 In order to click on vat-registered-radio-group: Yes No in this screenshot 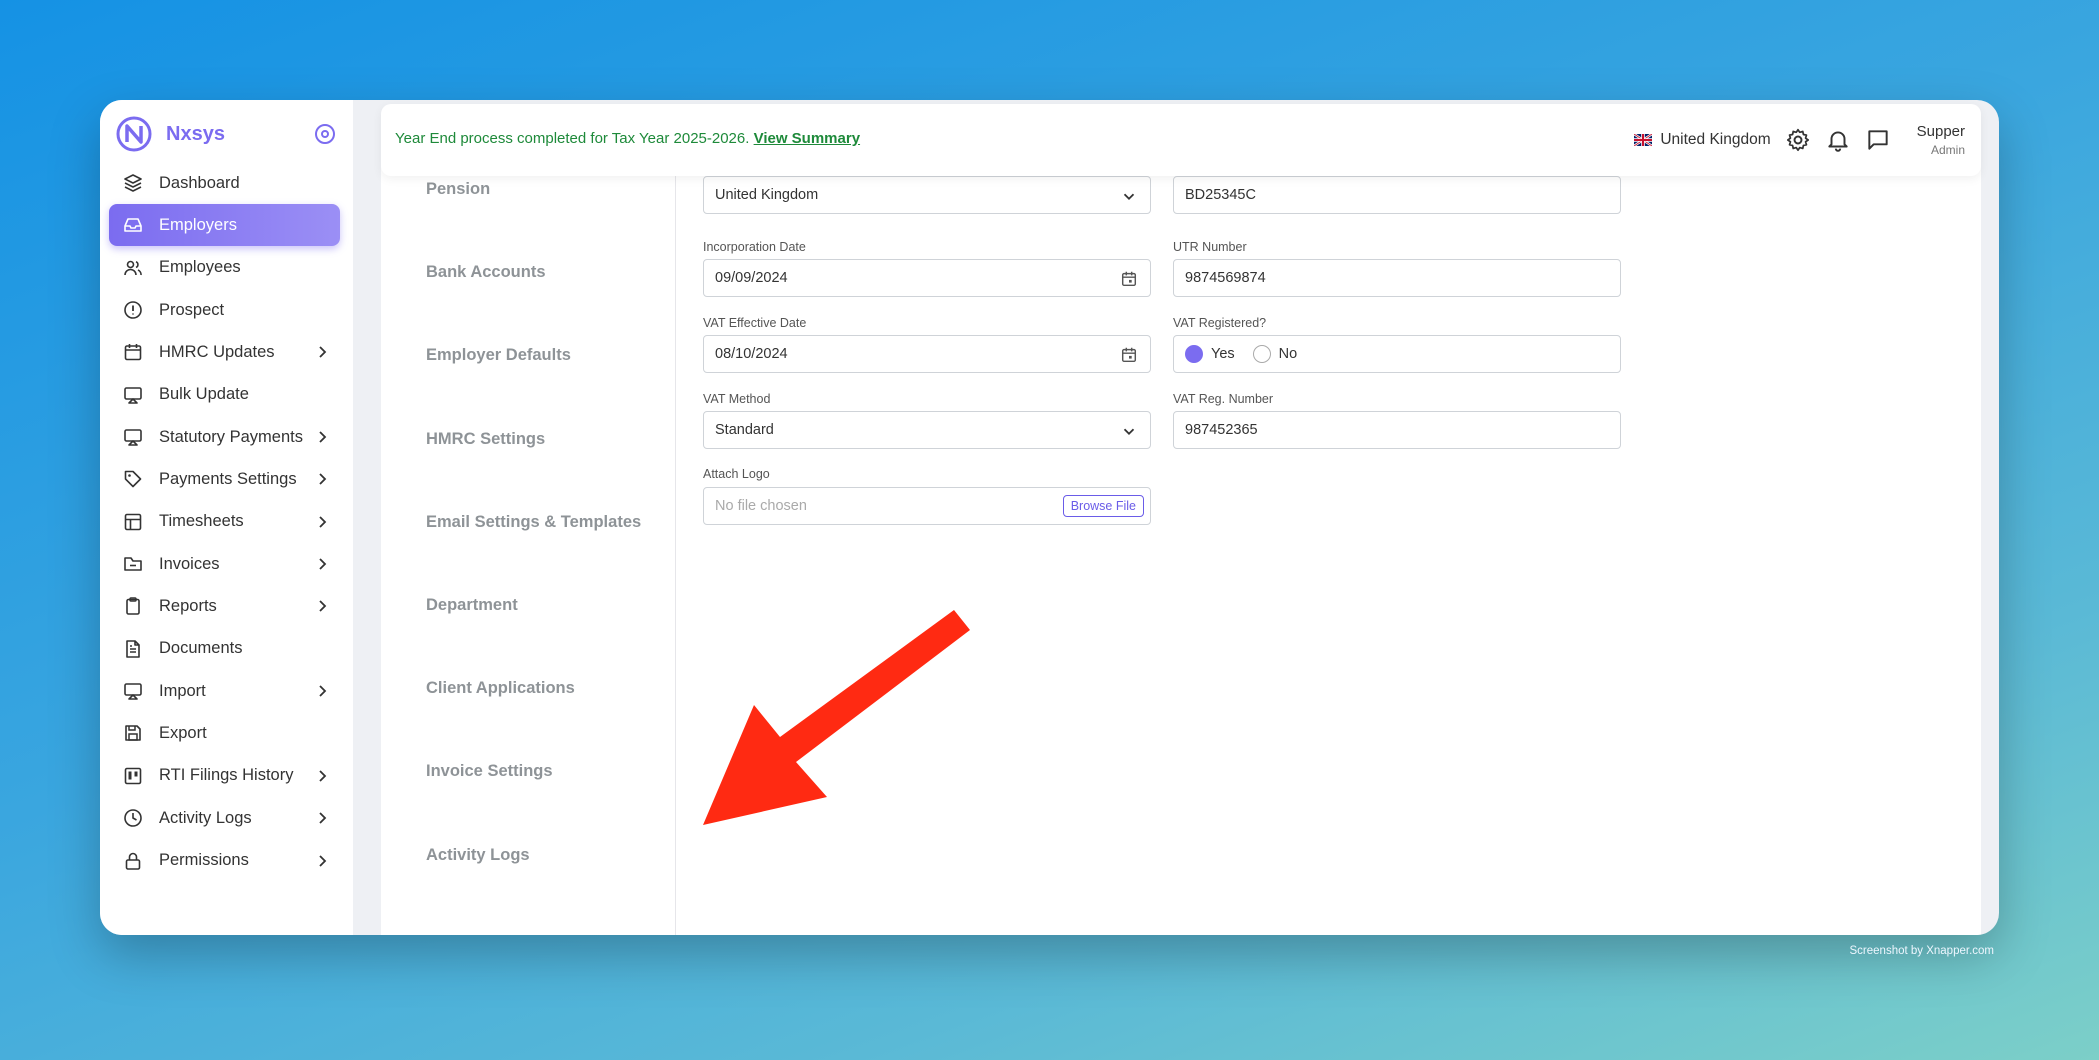, I will do `click(1397, 354)`.